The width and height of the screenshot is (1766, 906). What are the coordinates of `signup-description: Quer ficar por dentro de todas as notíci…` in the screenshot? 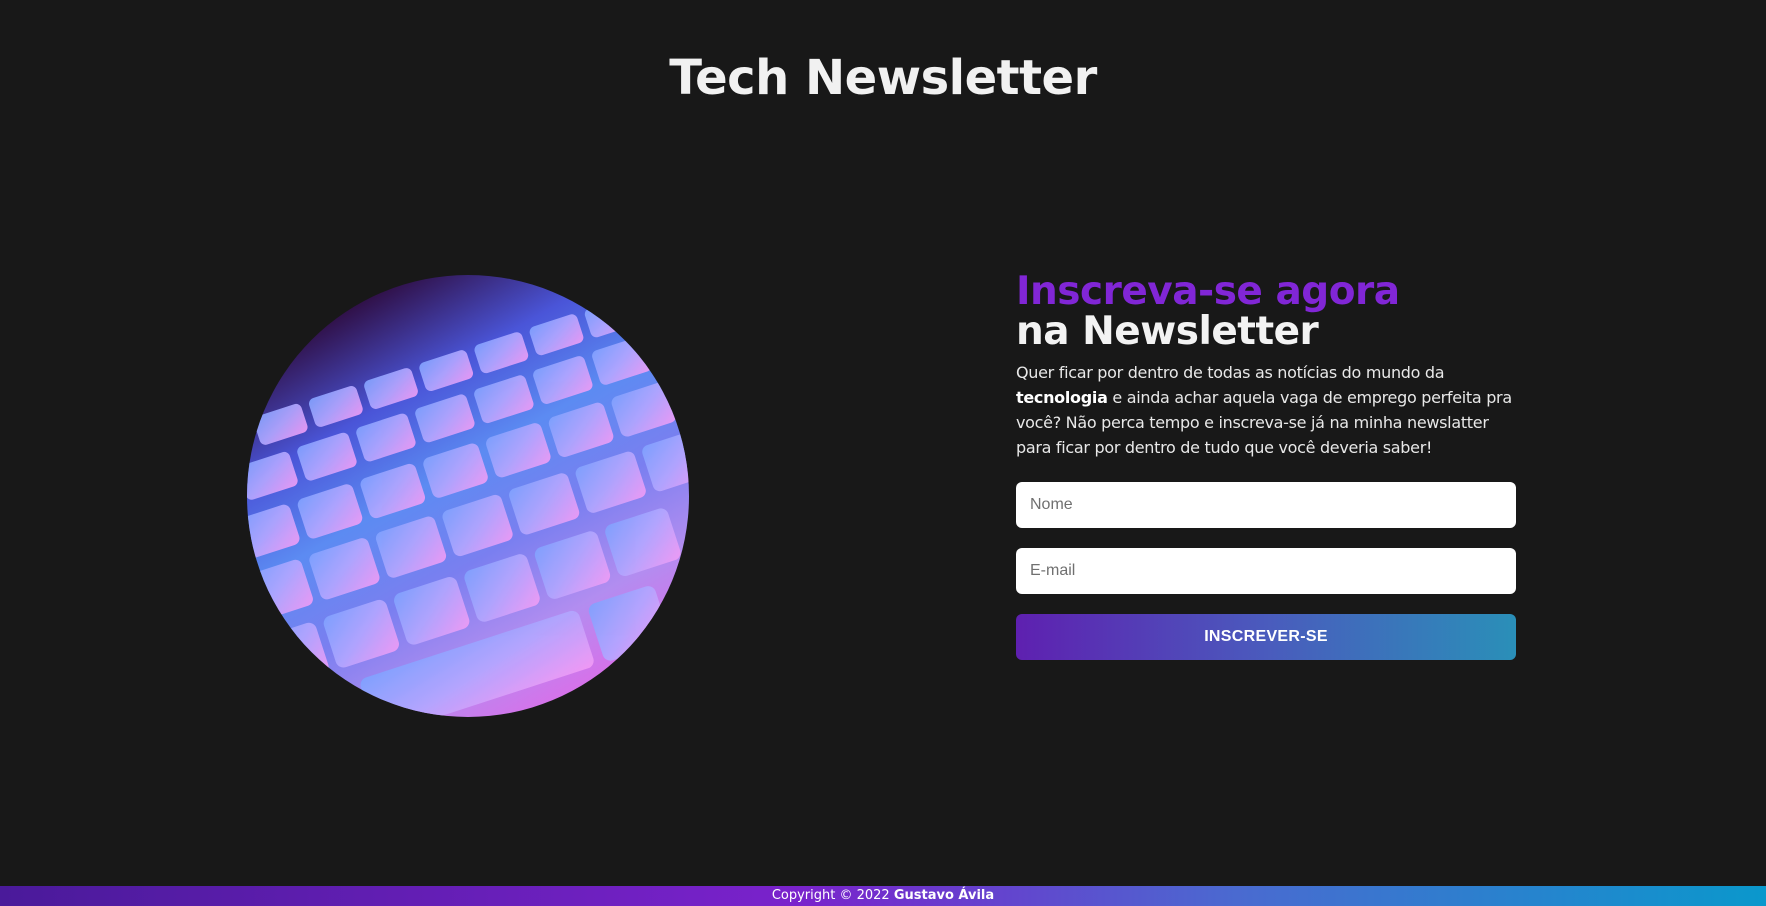 It's located at (1267, 410).